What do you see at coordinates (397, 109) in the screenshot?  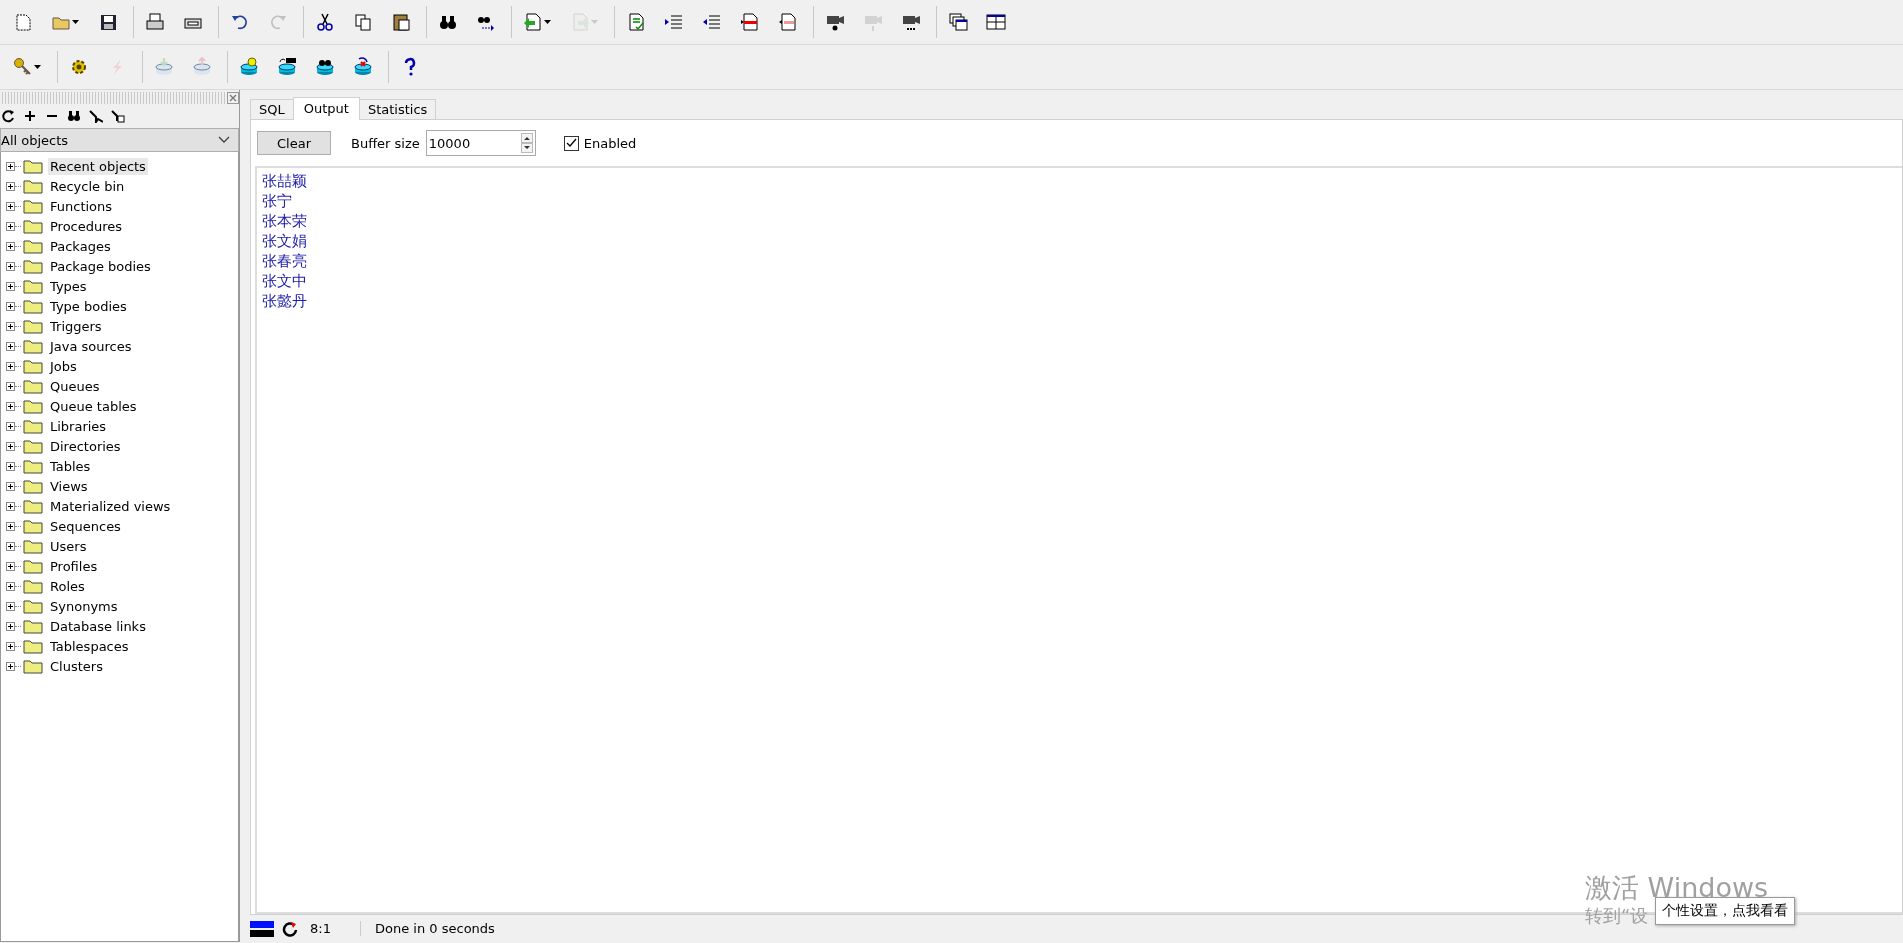 I see `tab: Statistics` at bounding box center [397, 109].